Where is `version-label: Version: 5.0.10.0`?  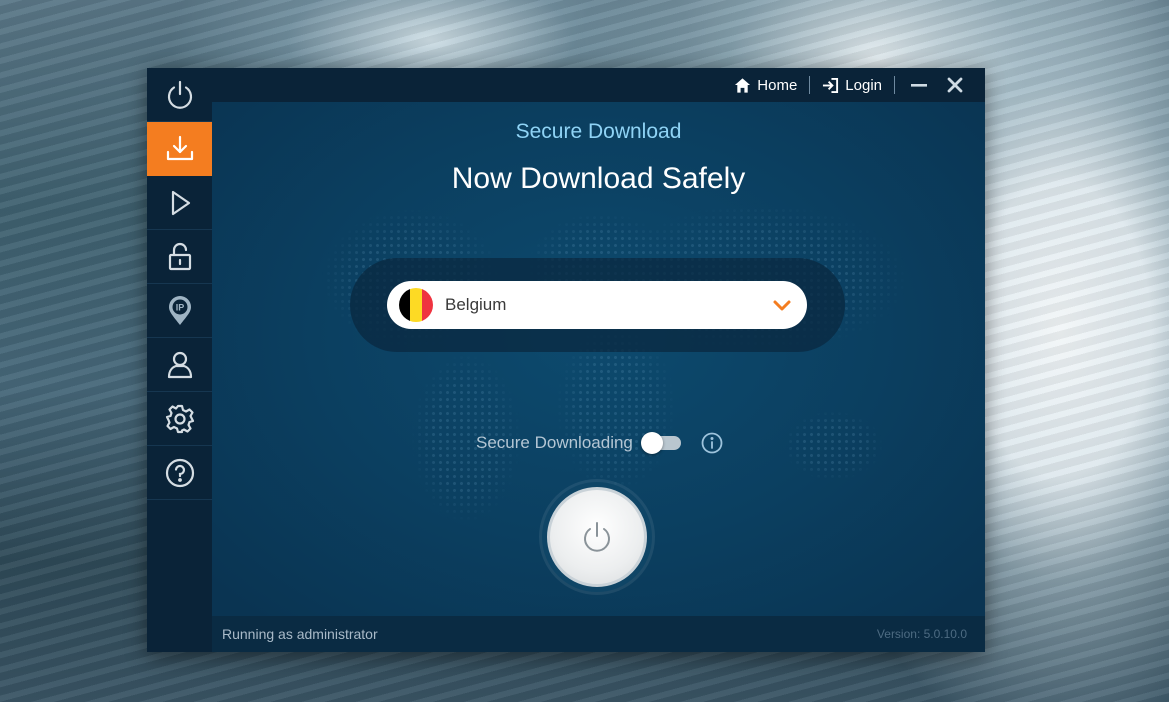
version-label: Version: 5.0.10.0 is located at coordinates (921, 634).